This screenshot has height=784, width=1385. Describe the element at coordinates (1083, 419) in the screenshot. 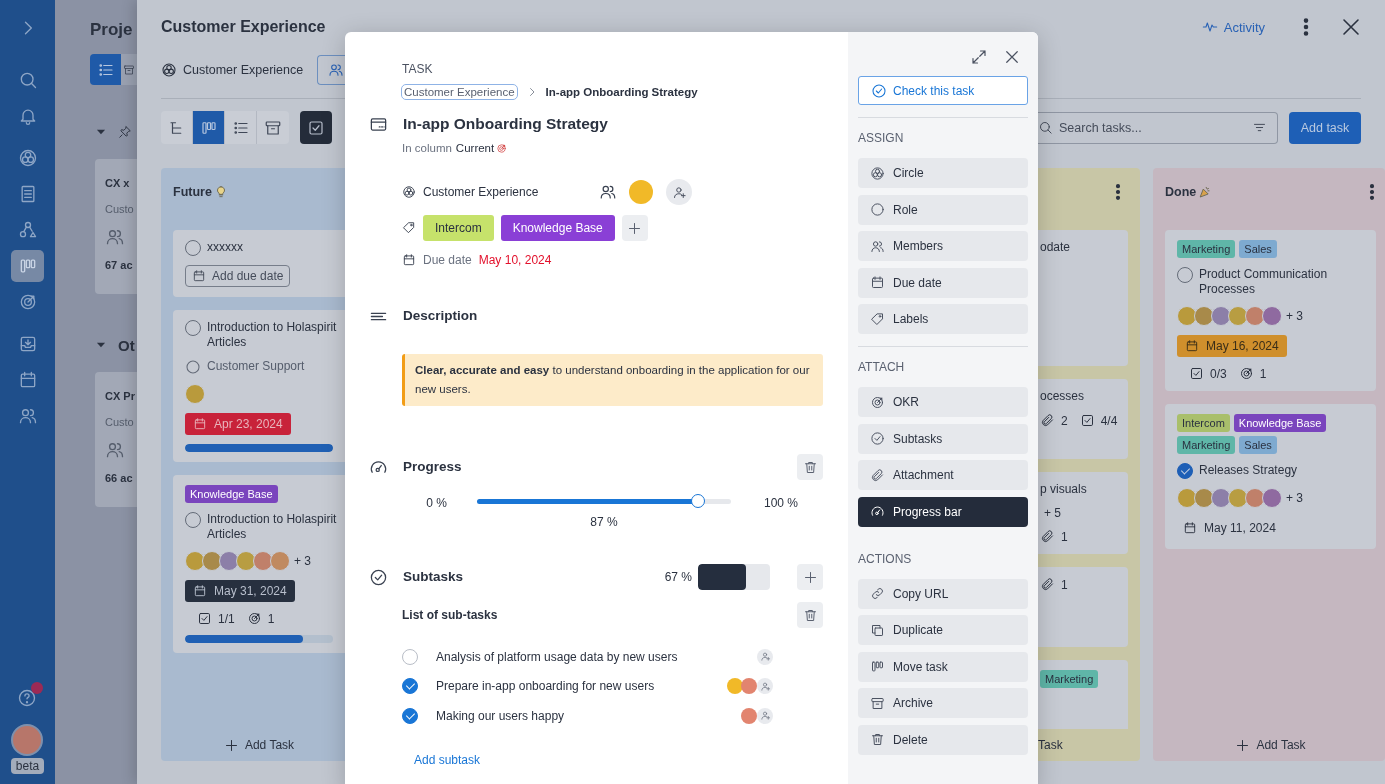

I see `task-card: ocesses 2 4/4` at that location.